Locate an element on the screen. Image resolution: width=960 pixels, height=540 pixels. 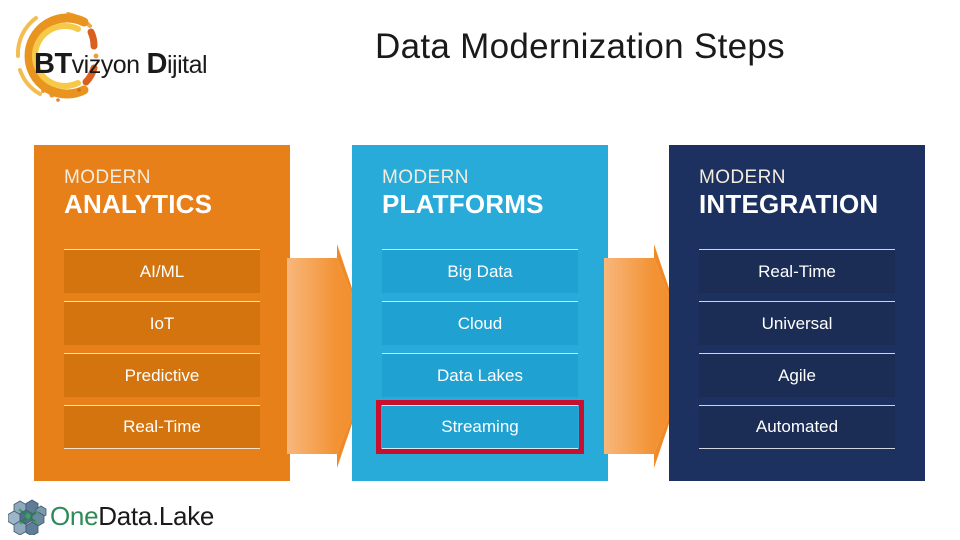
column-header-platforms: MODERN PLATFORMS is located at coordinates (488, 193).